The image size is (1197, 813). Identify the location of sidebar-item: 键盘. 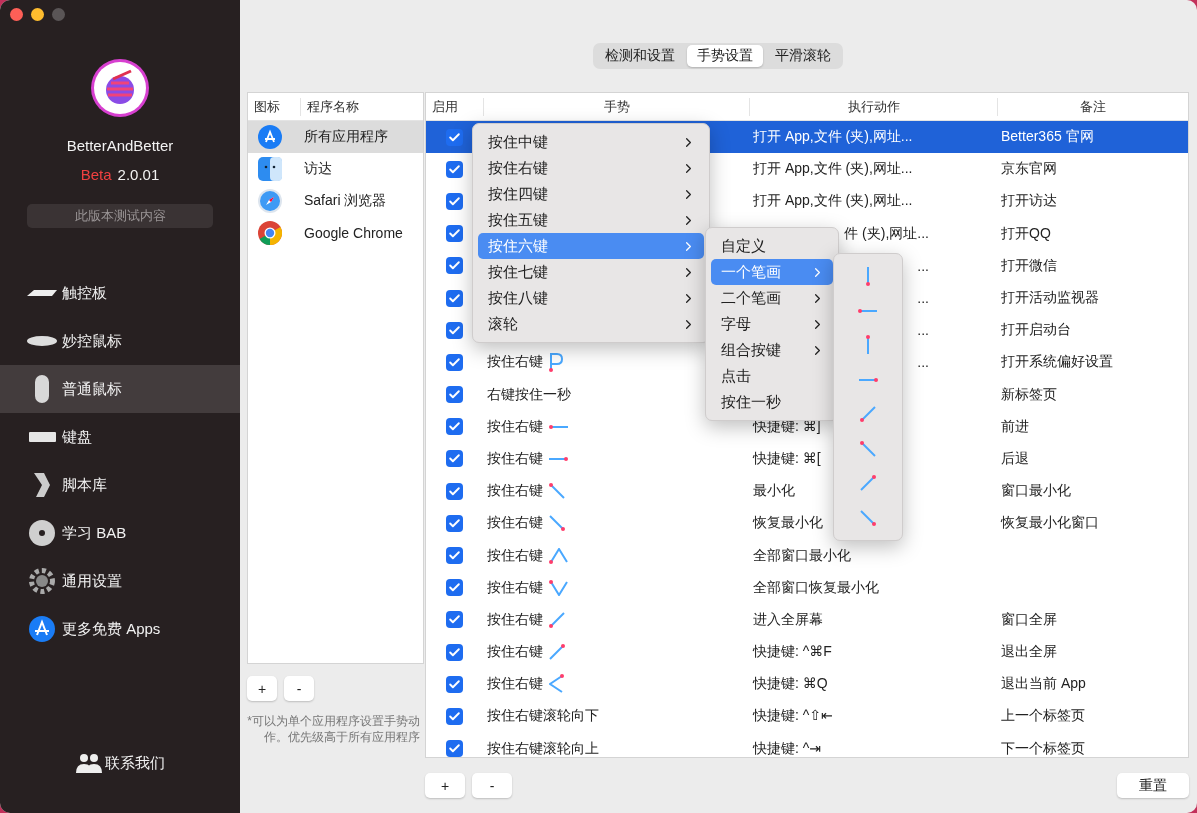
(120, 437).